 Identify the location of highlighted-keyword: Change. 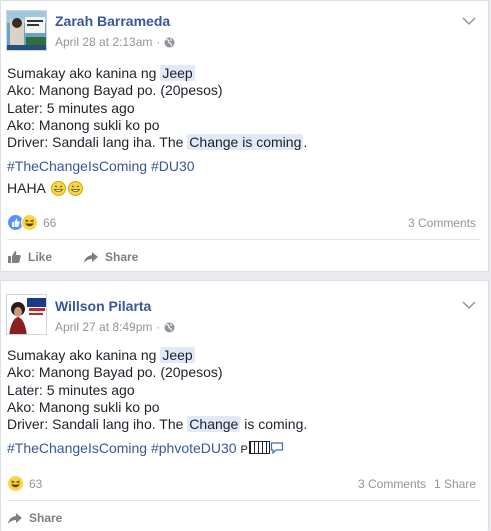
(214, 424).